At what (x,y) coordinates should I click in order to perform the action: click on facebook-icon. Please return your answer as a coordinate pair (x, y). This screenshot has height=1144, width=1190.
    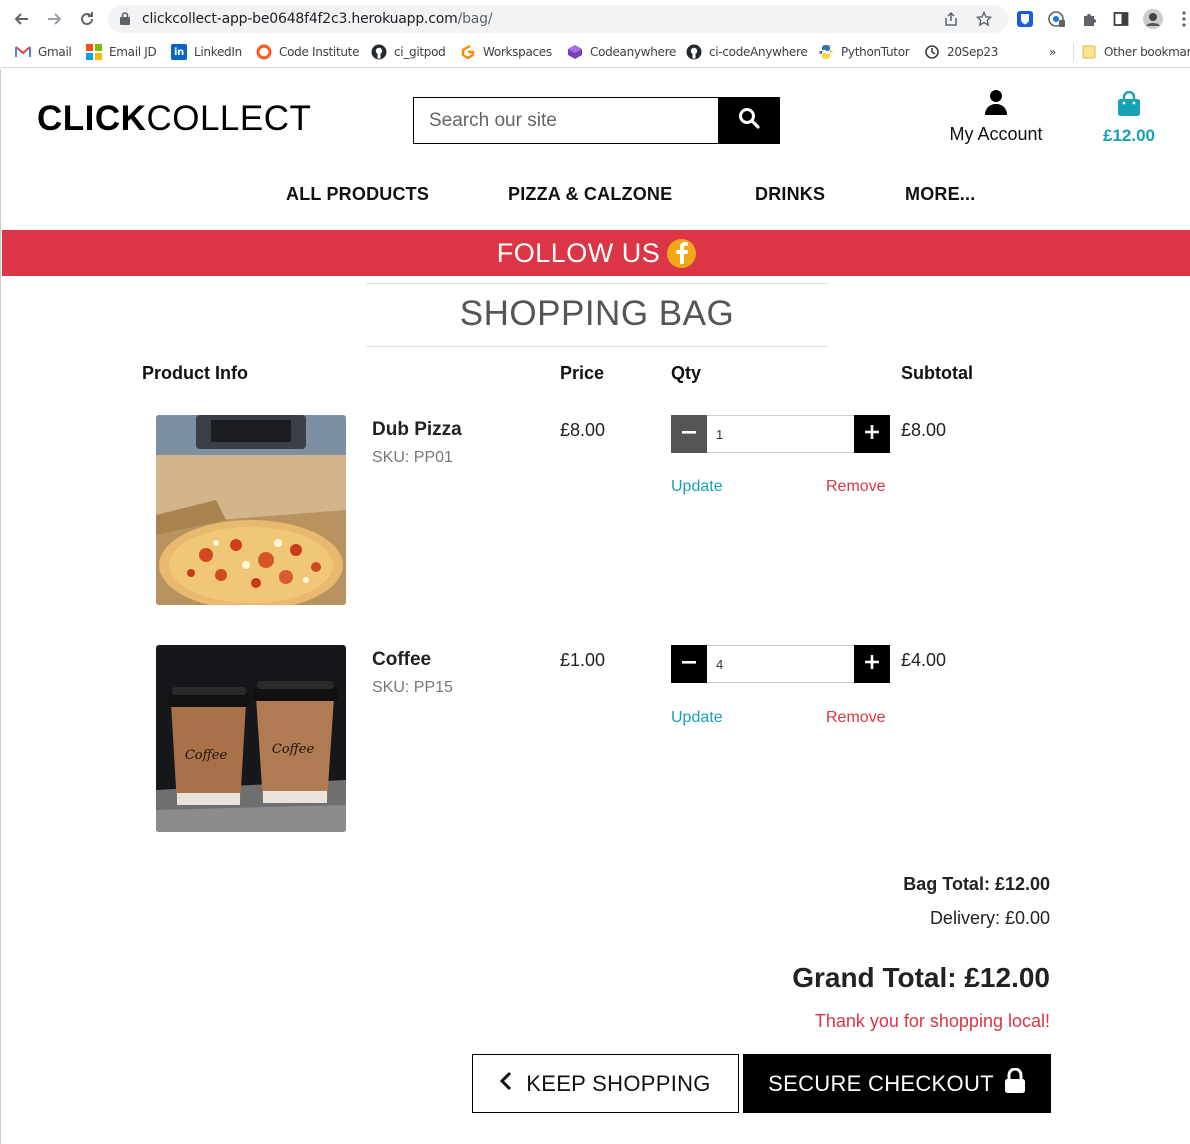
    Looking at the image, I should click on (682, 253).